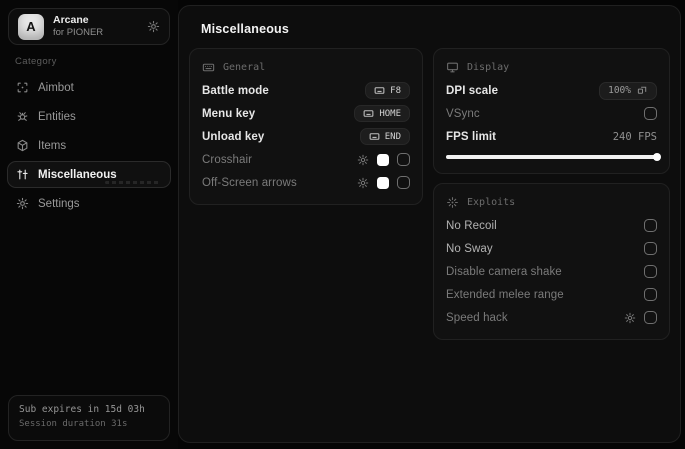 This screenshot has height=449, width=685. Describe the element at coordinates (477, 317) in the screenshot. I see `setting-label: Speed hack` at that location.